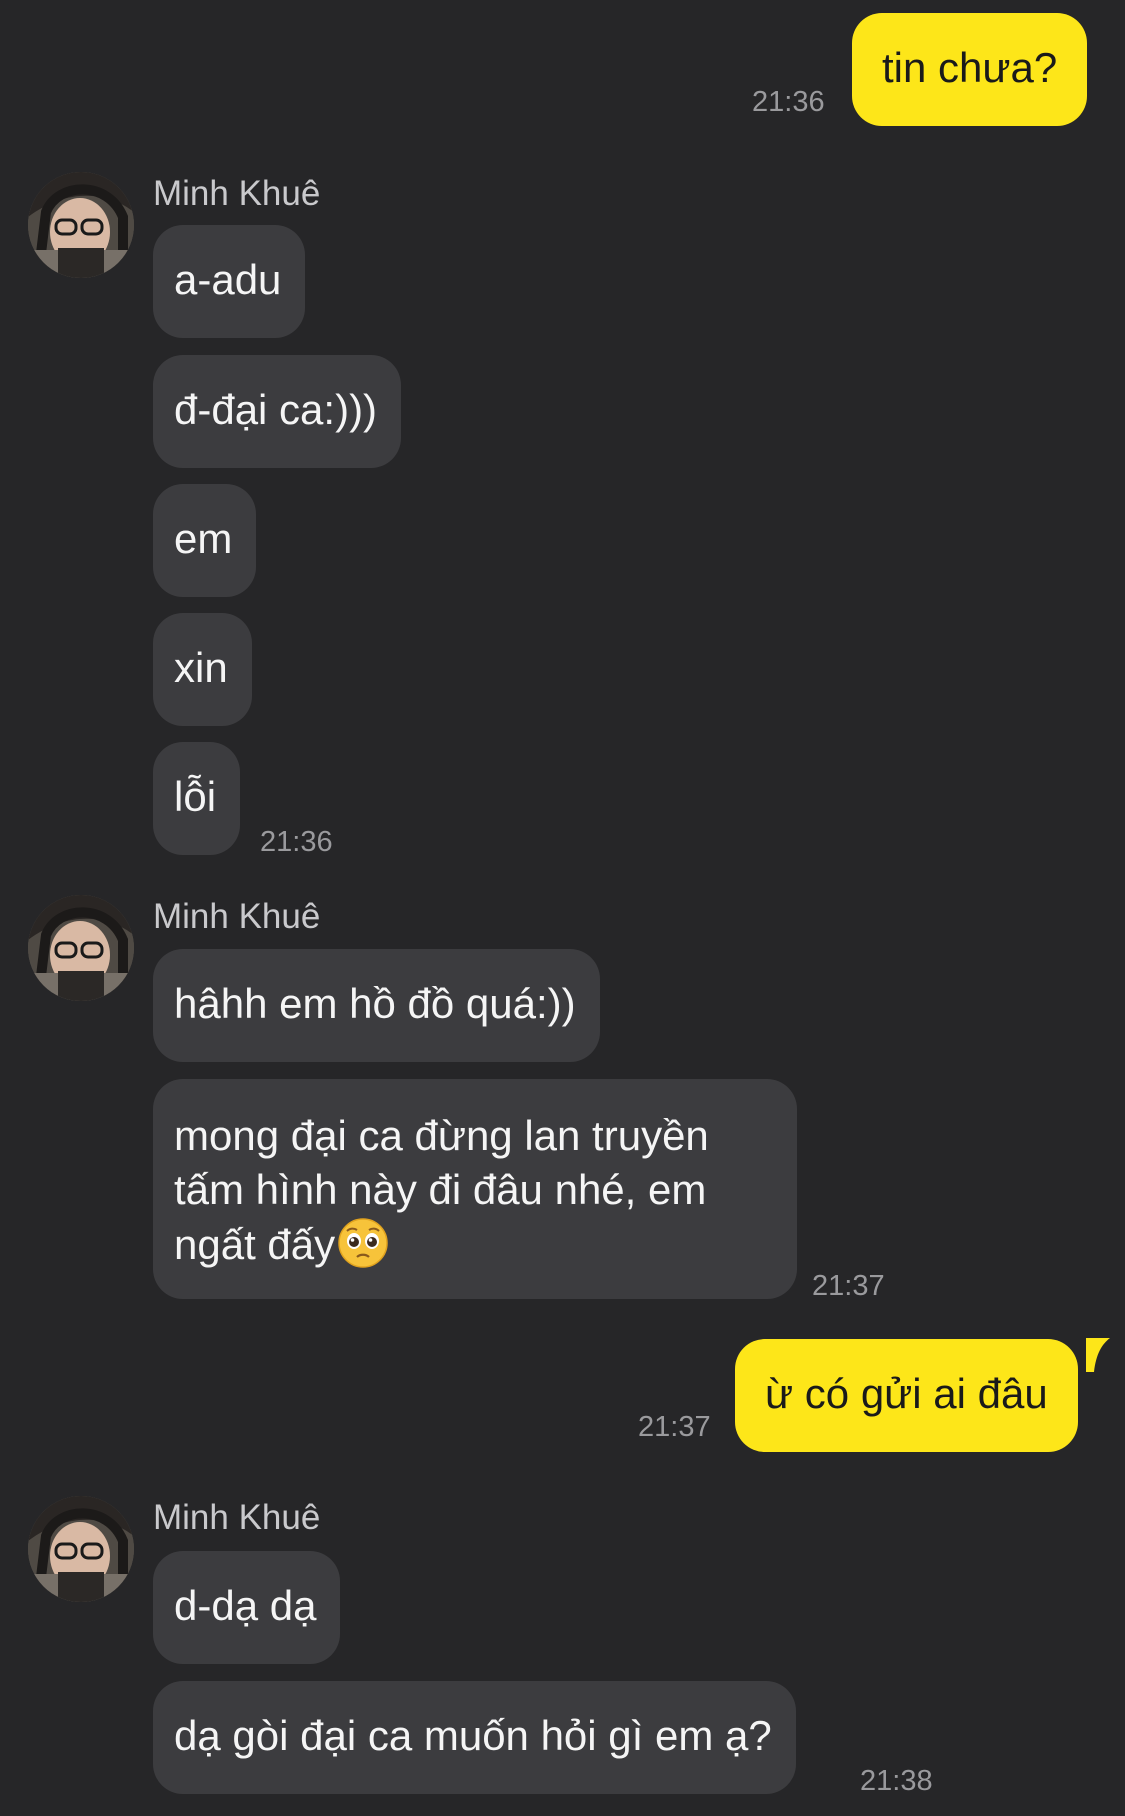 The image size is (1125, 1816). I want to click on message-text: lỗi, so click(195, 796).